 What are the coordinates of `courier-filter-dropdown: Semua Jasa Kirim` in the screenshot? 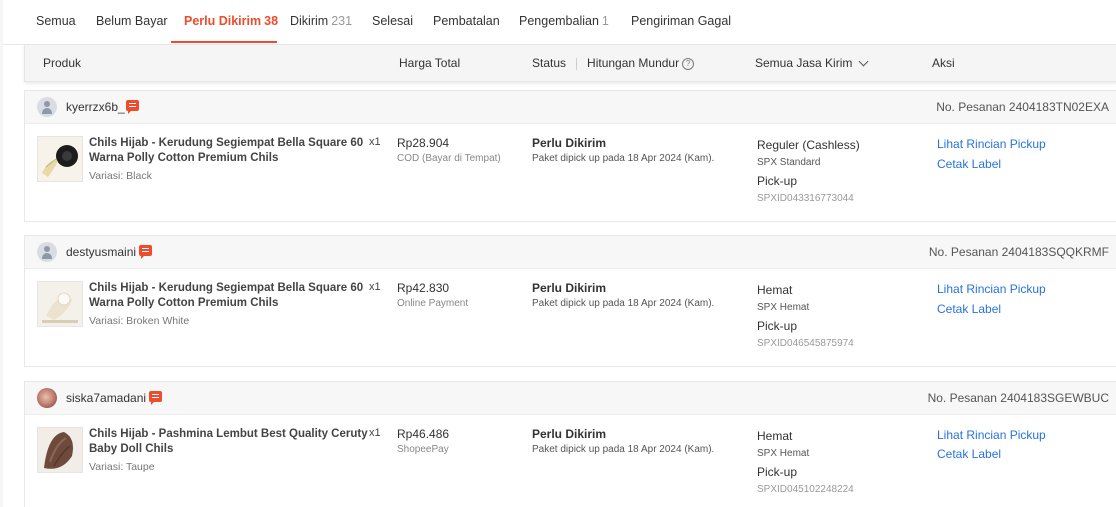 It's located at (812, 63).